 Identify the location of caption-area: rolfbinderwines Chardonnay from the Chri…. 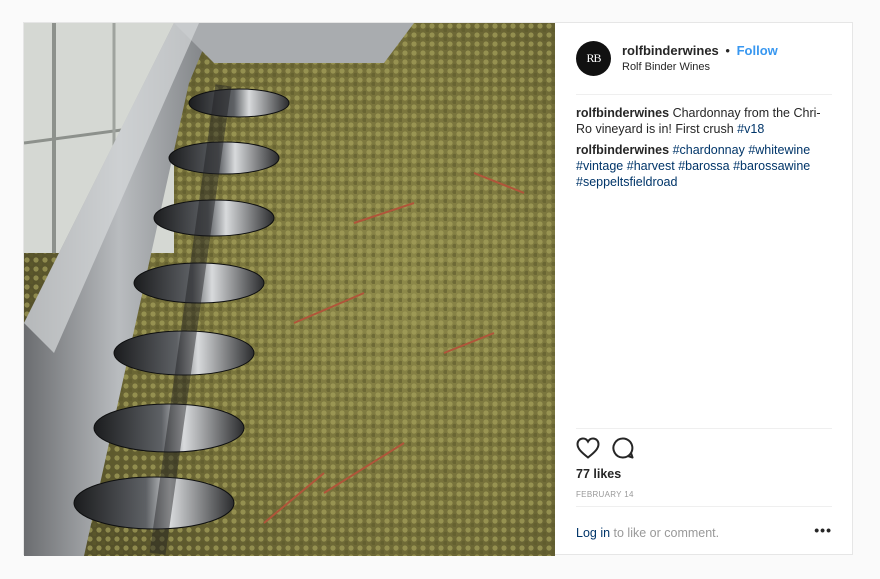
(706, 150).